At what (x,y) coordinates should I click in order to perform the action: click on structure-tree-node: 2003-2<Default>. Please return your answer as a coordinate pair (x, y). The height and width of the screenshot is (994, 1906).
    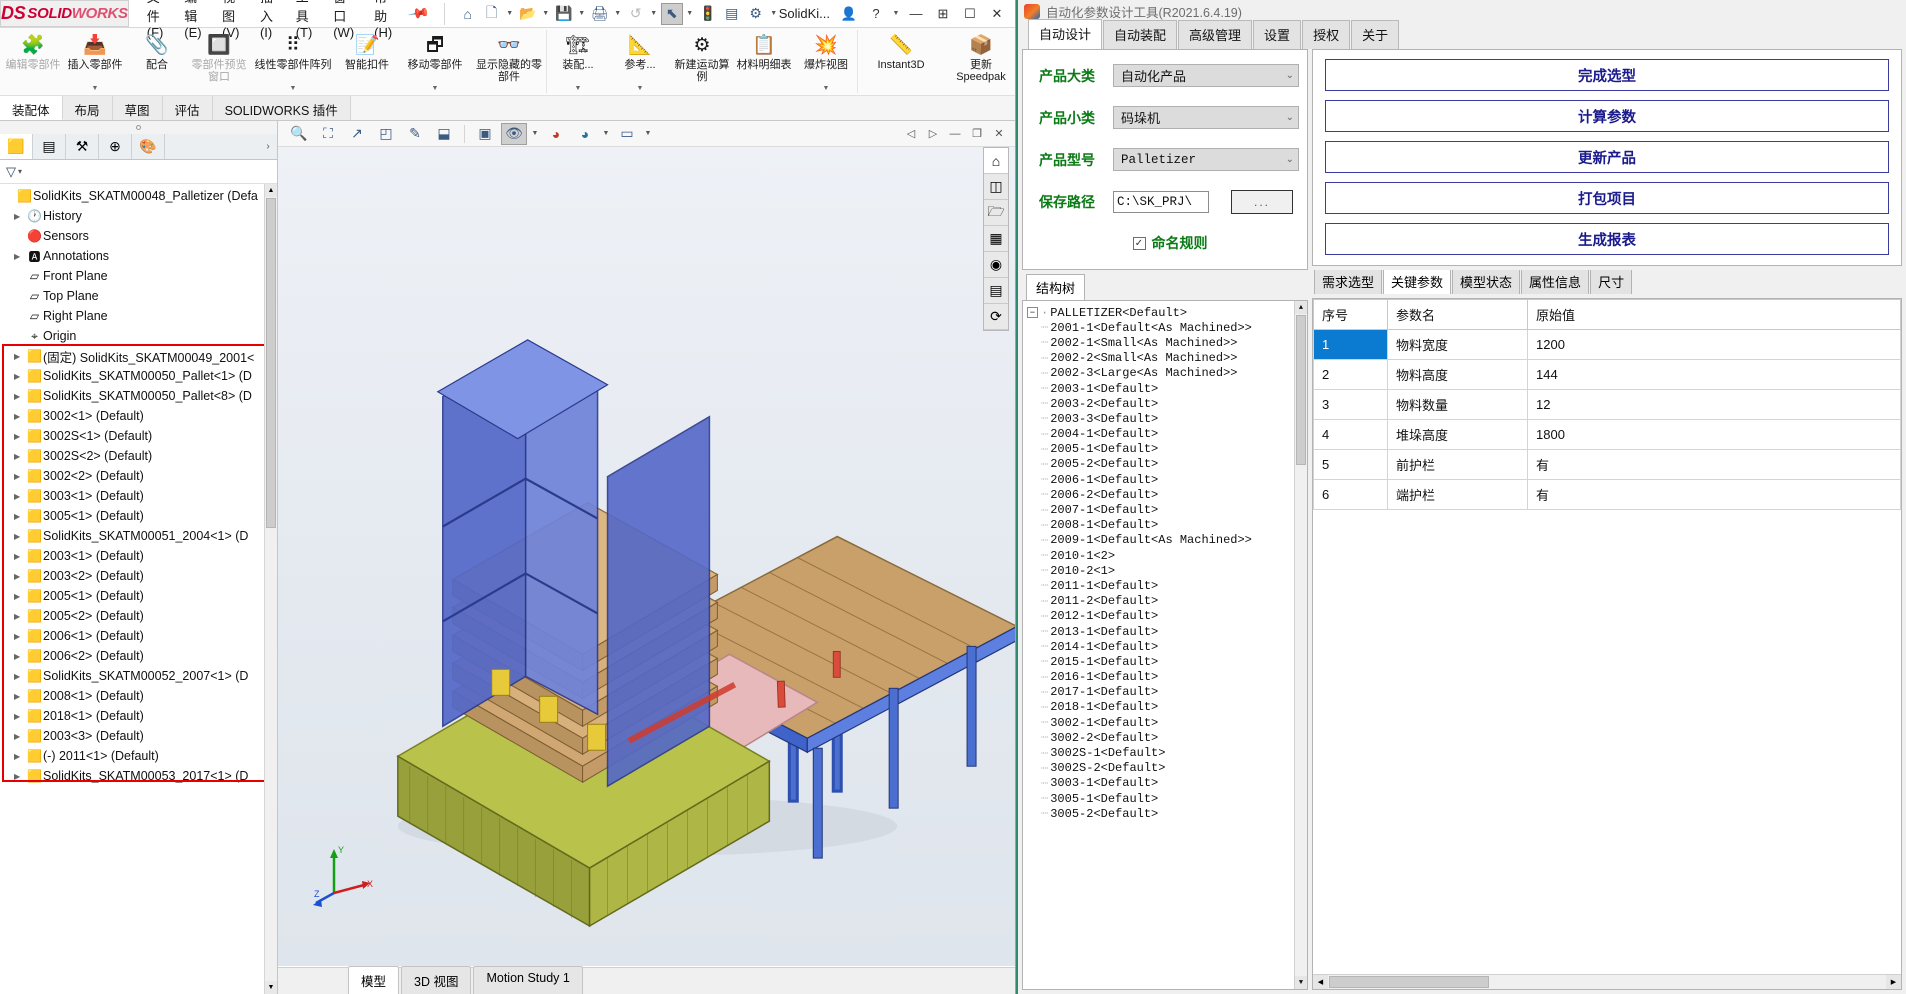
    Looking at the image, I should click on (1167, 403).